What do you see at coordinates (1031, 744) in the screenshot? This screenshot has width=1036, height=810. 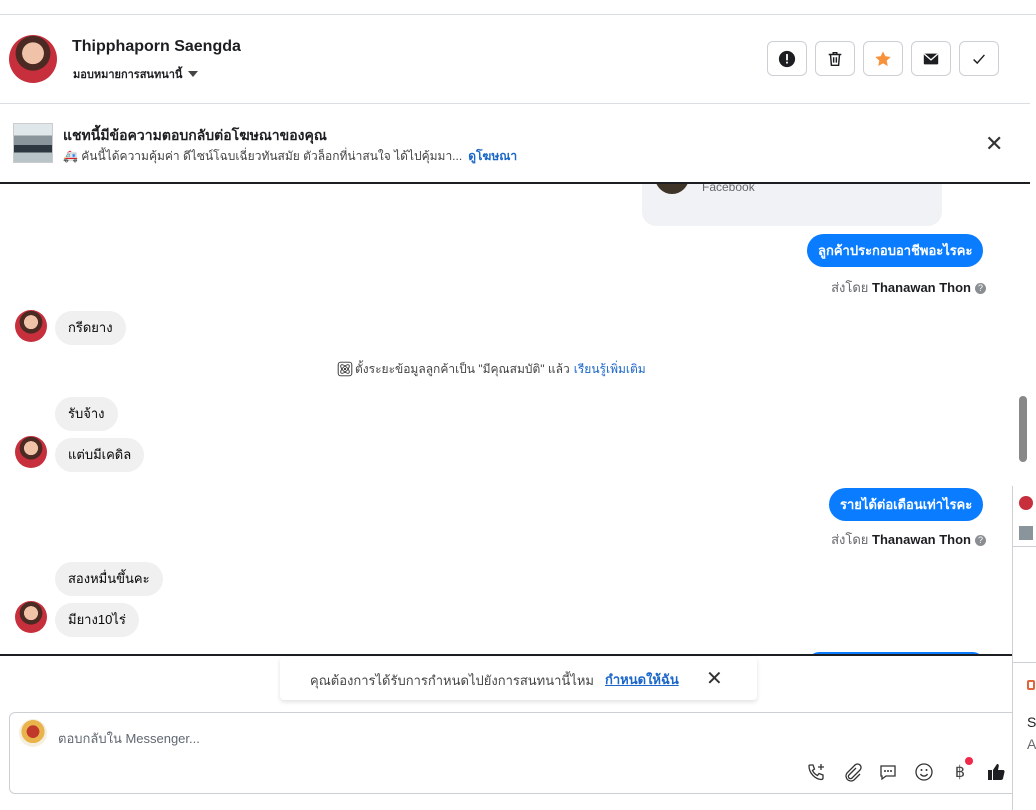 I see `side-panel-subtext: A` at bounding box center [1031, 744].